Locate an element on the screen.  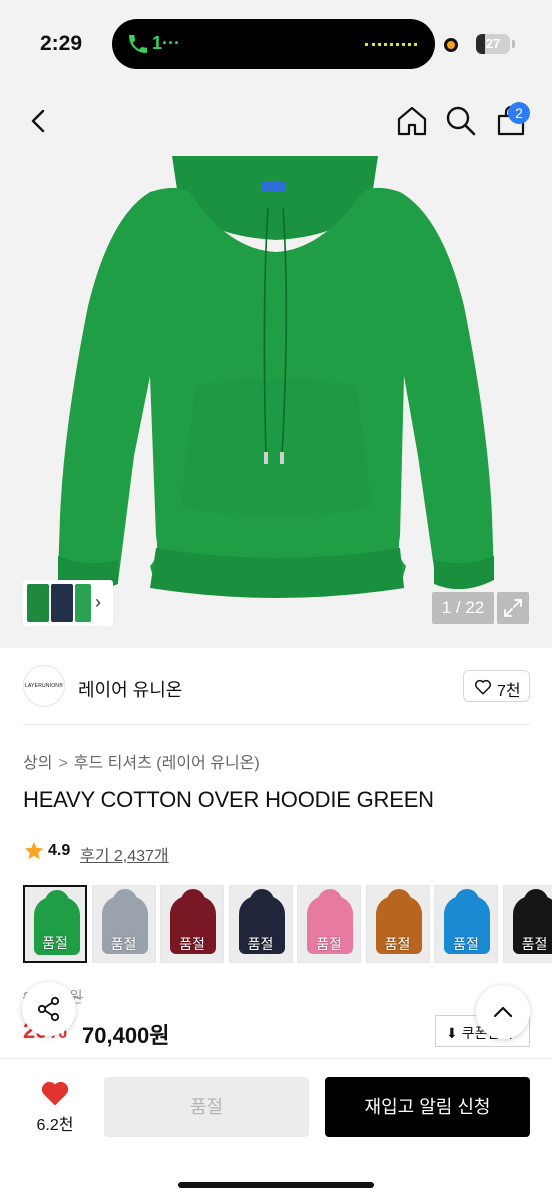
battery-level: 27 is located at coordinates (493, 43).